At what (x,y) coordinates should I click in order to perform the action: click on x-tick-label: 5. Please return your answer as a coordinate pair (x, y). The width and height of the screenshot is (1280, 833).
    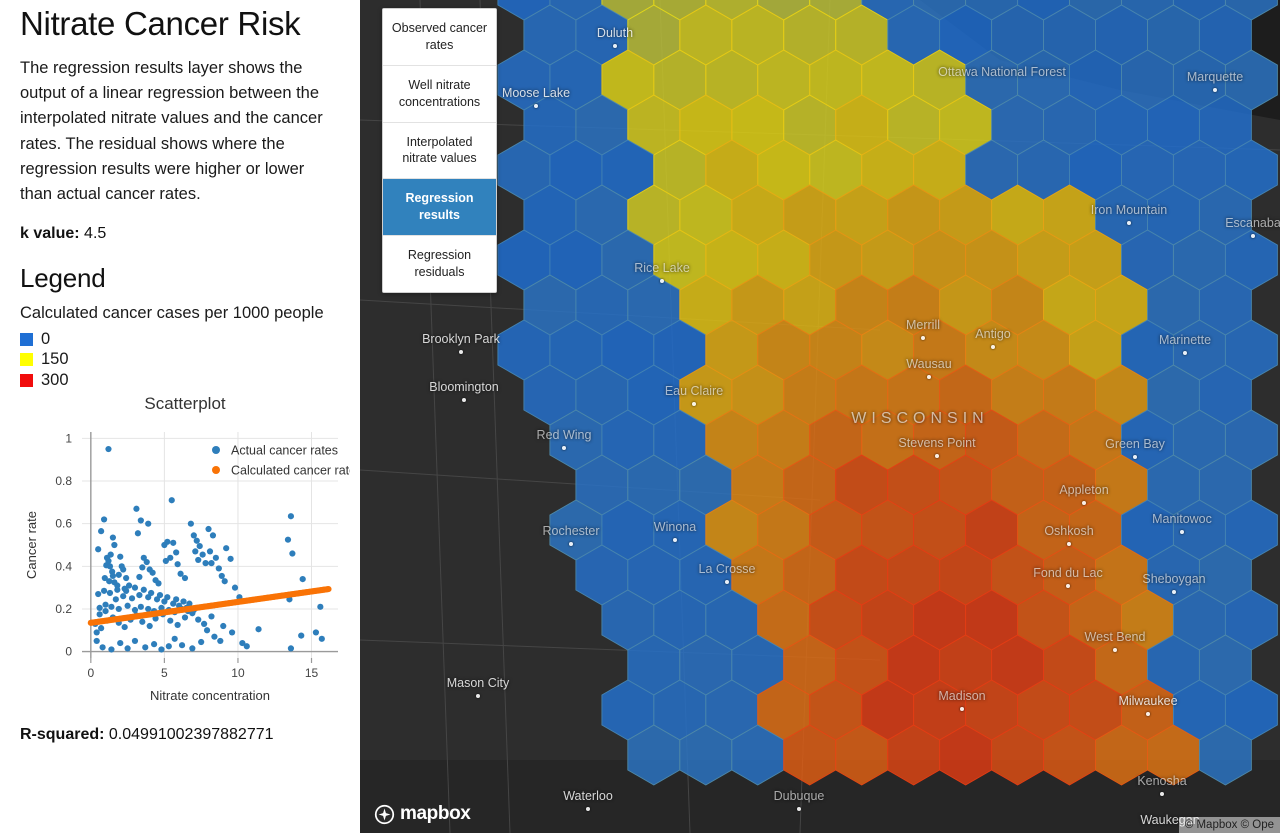
    Looking at the image, I should click on (164, 673).